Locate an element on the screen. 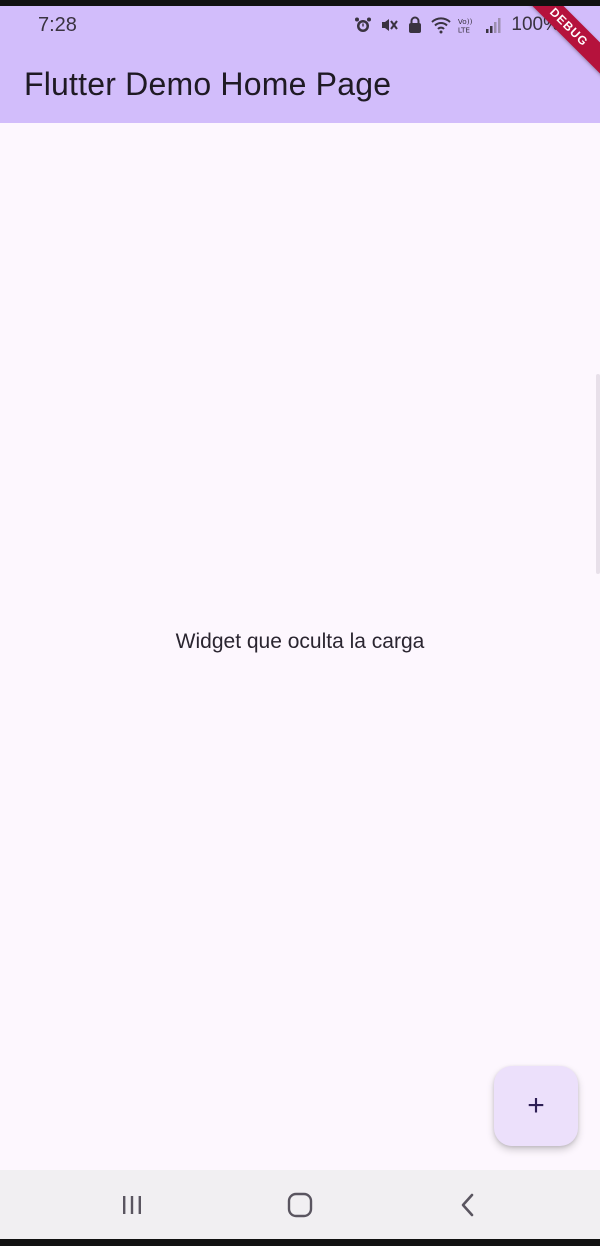  status-icons: Vo)) LTE 100% is located at coordinates (456, 25).